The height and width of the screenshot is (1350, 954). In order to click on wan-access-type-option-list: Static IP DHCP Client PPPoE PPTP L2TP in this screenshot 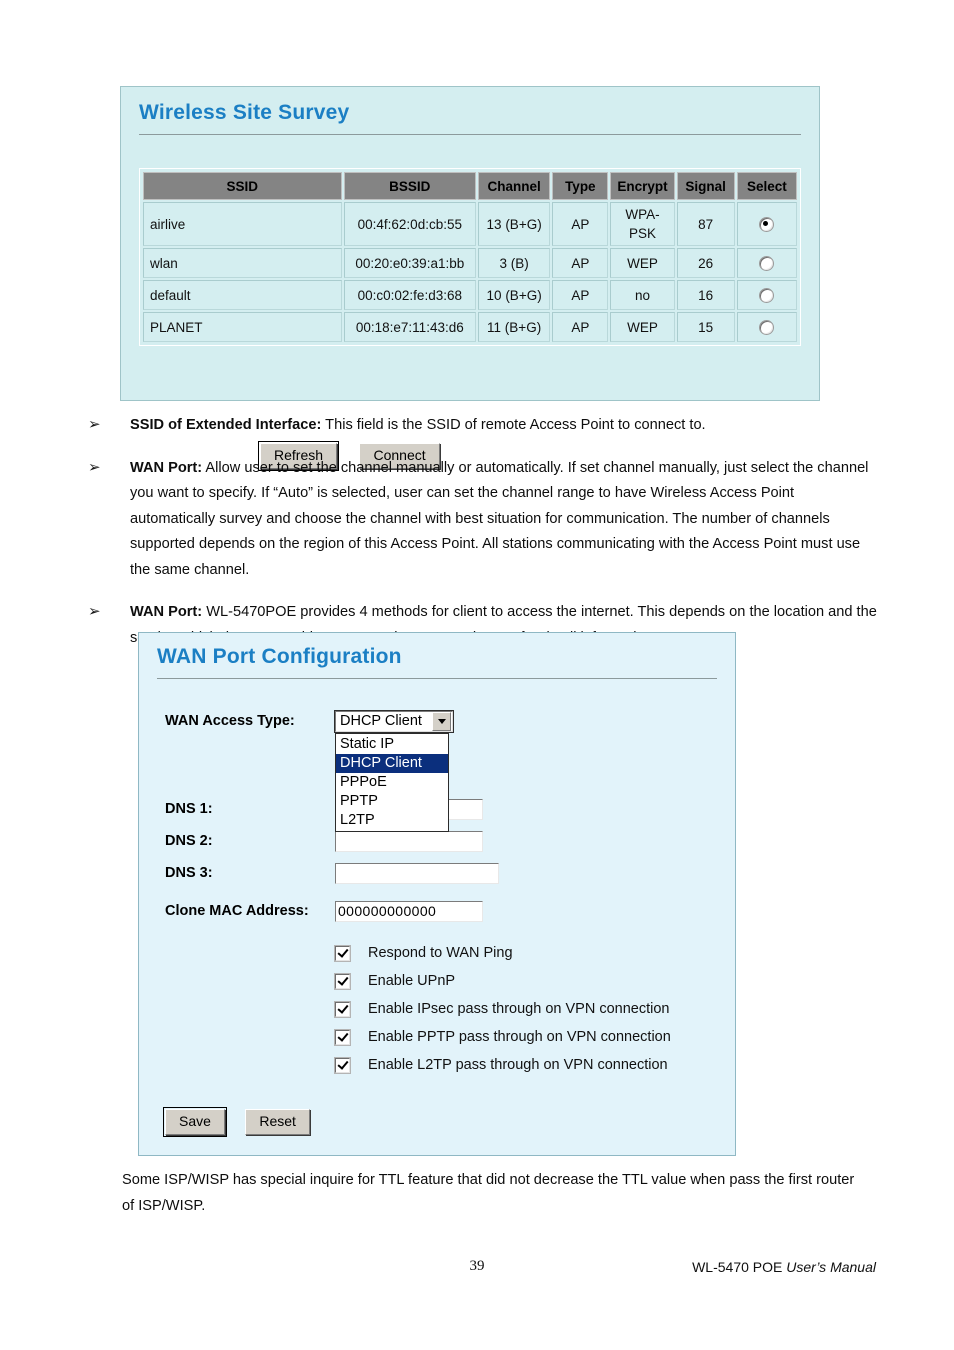, I will do `click(392, 782)`.